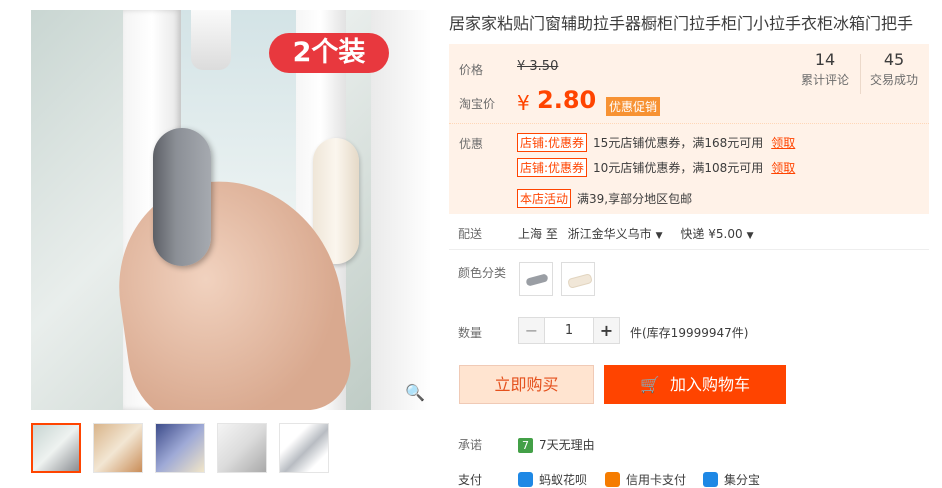  I want to click on delivery-label: 配送, so click(470, 234).